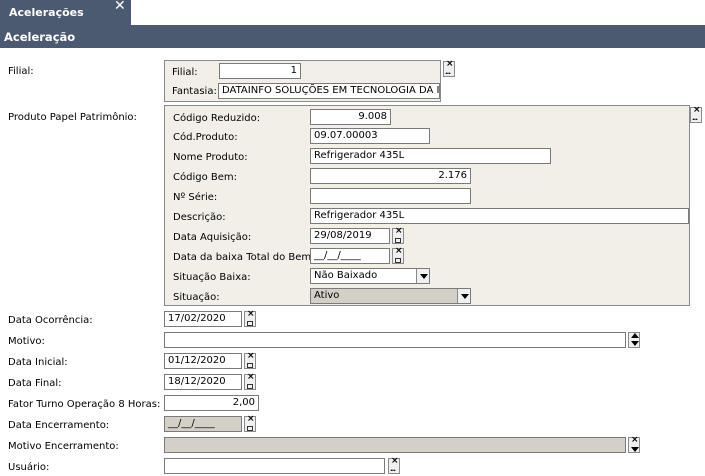 The height and width of the screenshot is (476, 705). I want to click on data-final-input: 18/12/2020, so click(203, 382).